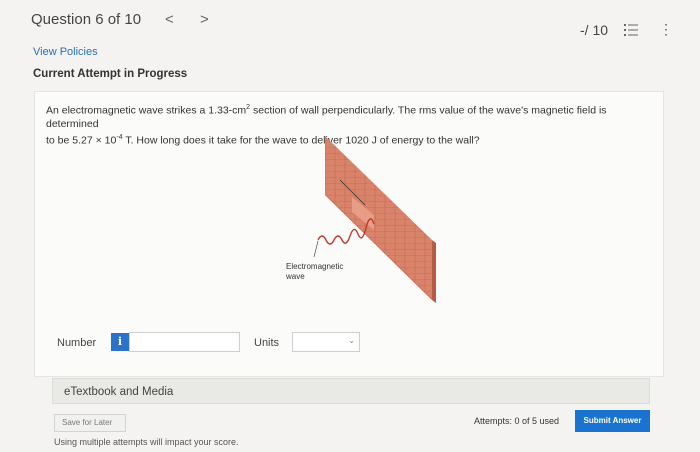 The image size is (700, 452). Describe the element at coordinates (86, 19) in the screenshot. I see `question-title: Question 6 of 10` at that location.